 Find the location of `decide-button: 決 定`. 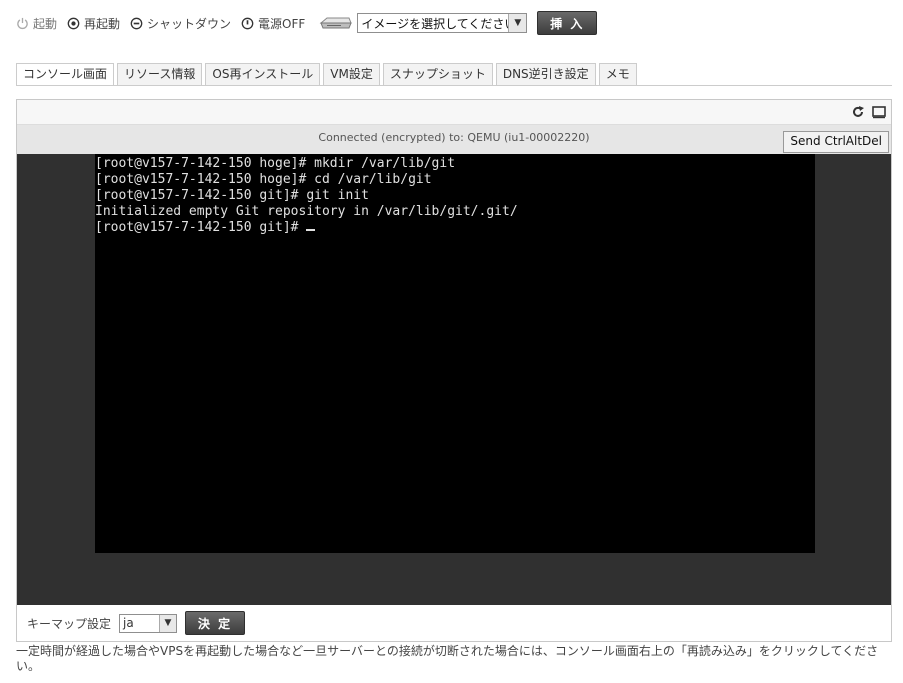

decide-button: 決 定 is located at coordinates (215, 623).